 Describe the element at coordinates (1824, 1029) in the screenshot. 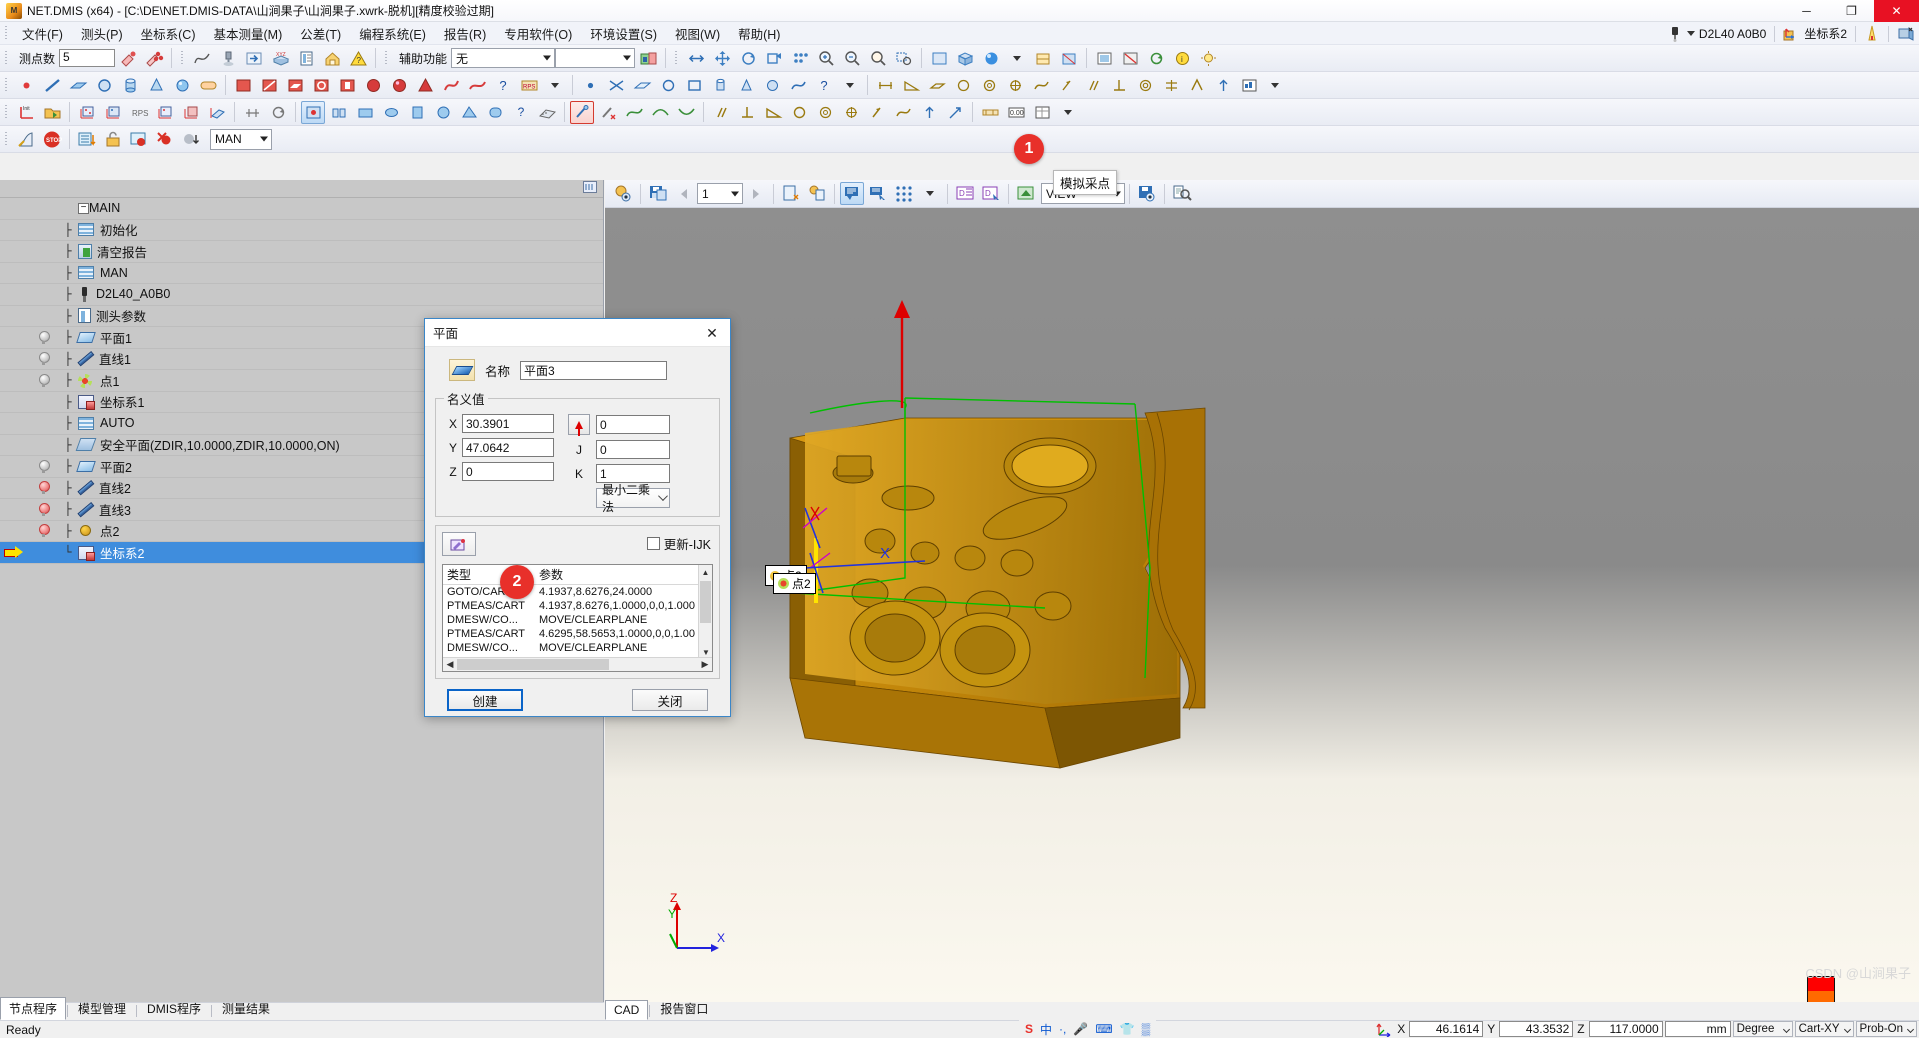

I see `coord-mode-select: Cart-XY` at that location.